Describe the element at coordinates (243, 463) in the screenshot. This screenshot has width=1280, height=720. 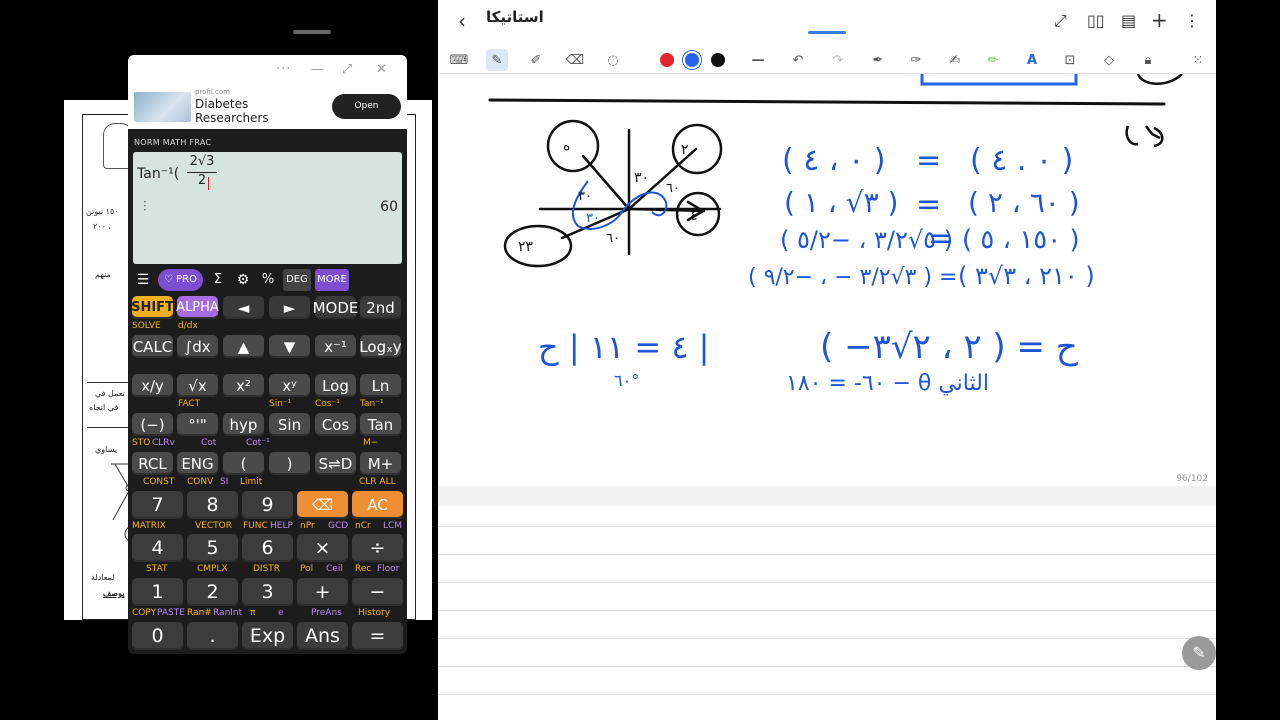
I see `key-: (` at that location.